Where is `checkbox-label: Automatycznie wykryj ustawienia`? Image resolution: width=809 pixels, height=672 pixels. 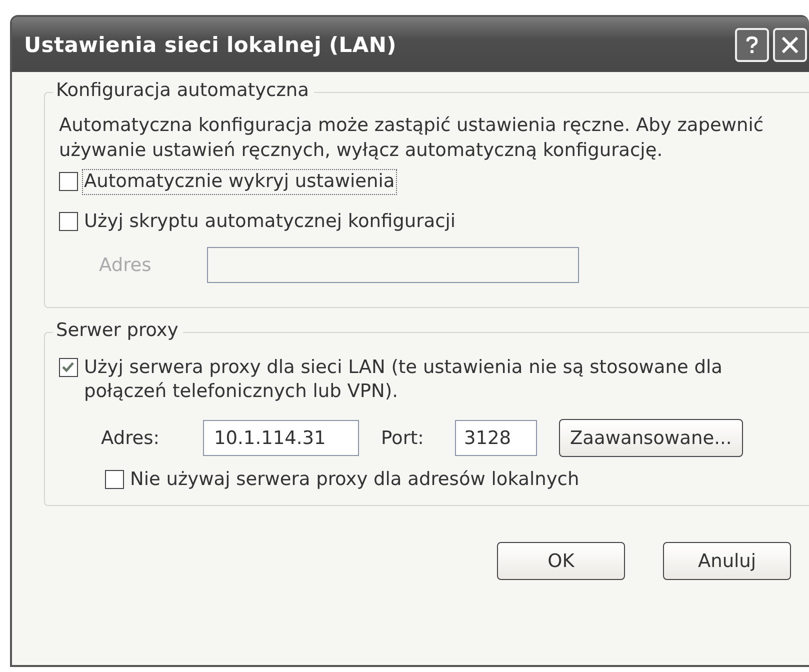 checkbox-label: Automatycznie wykryj ustawienia is located at coordinates (239, 182).